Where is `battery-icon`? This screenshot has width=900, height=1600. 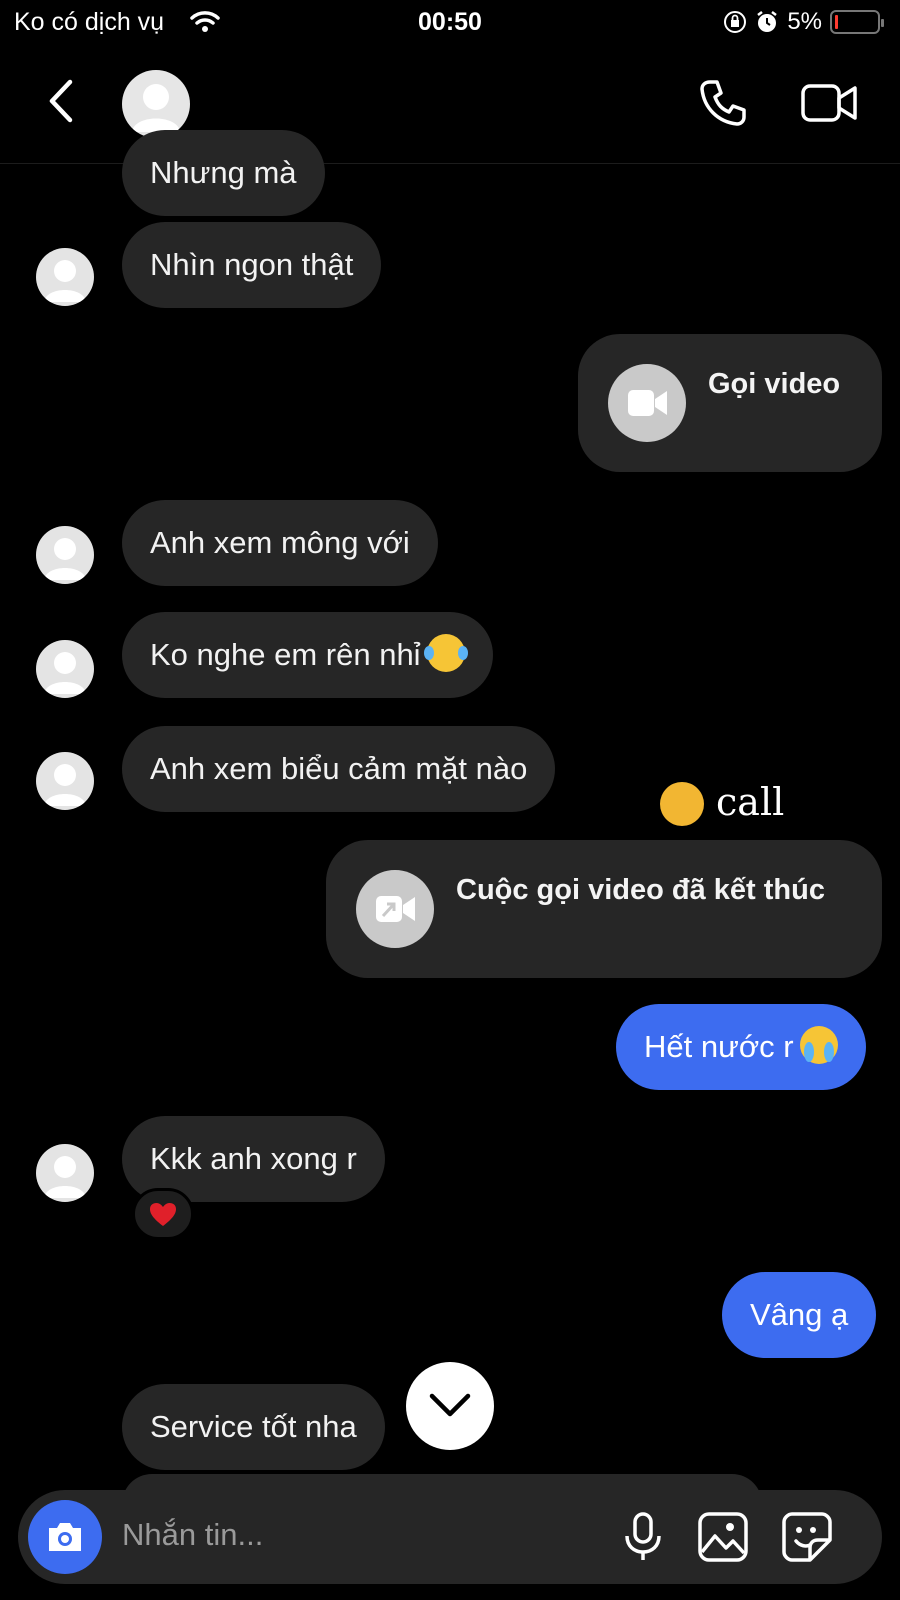 battery-icon is located at coordinates (857, 22).